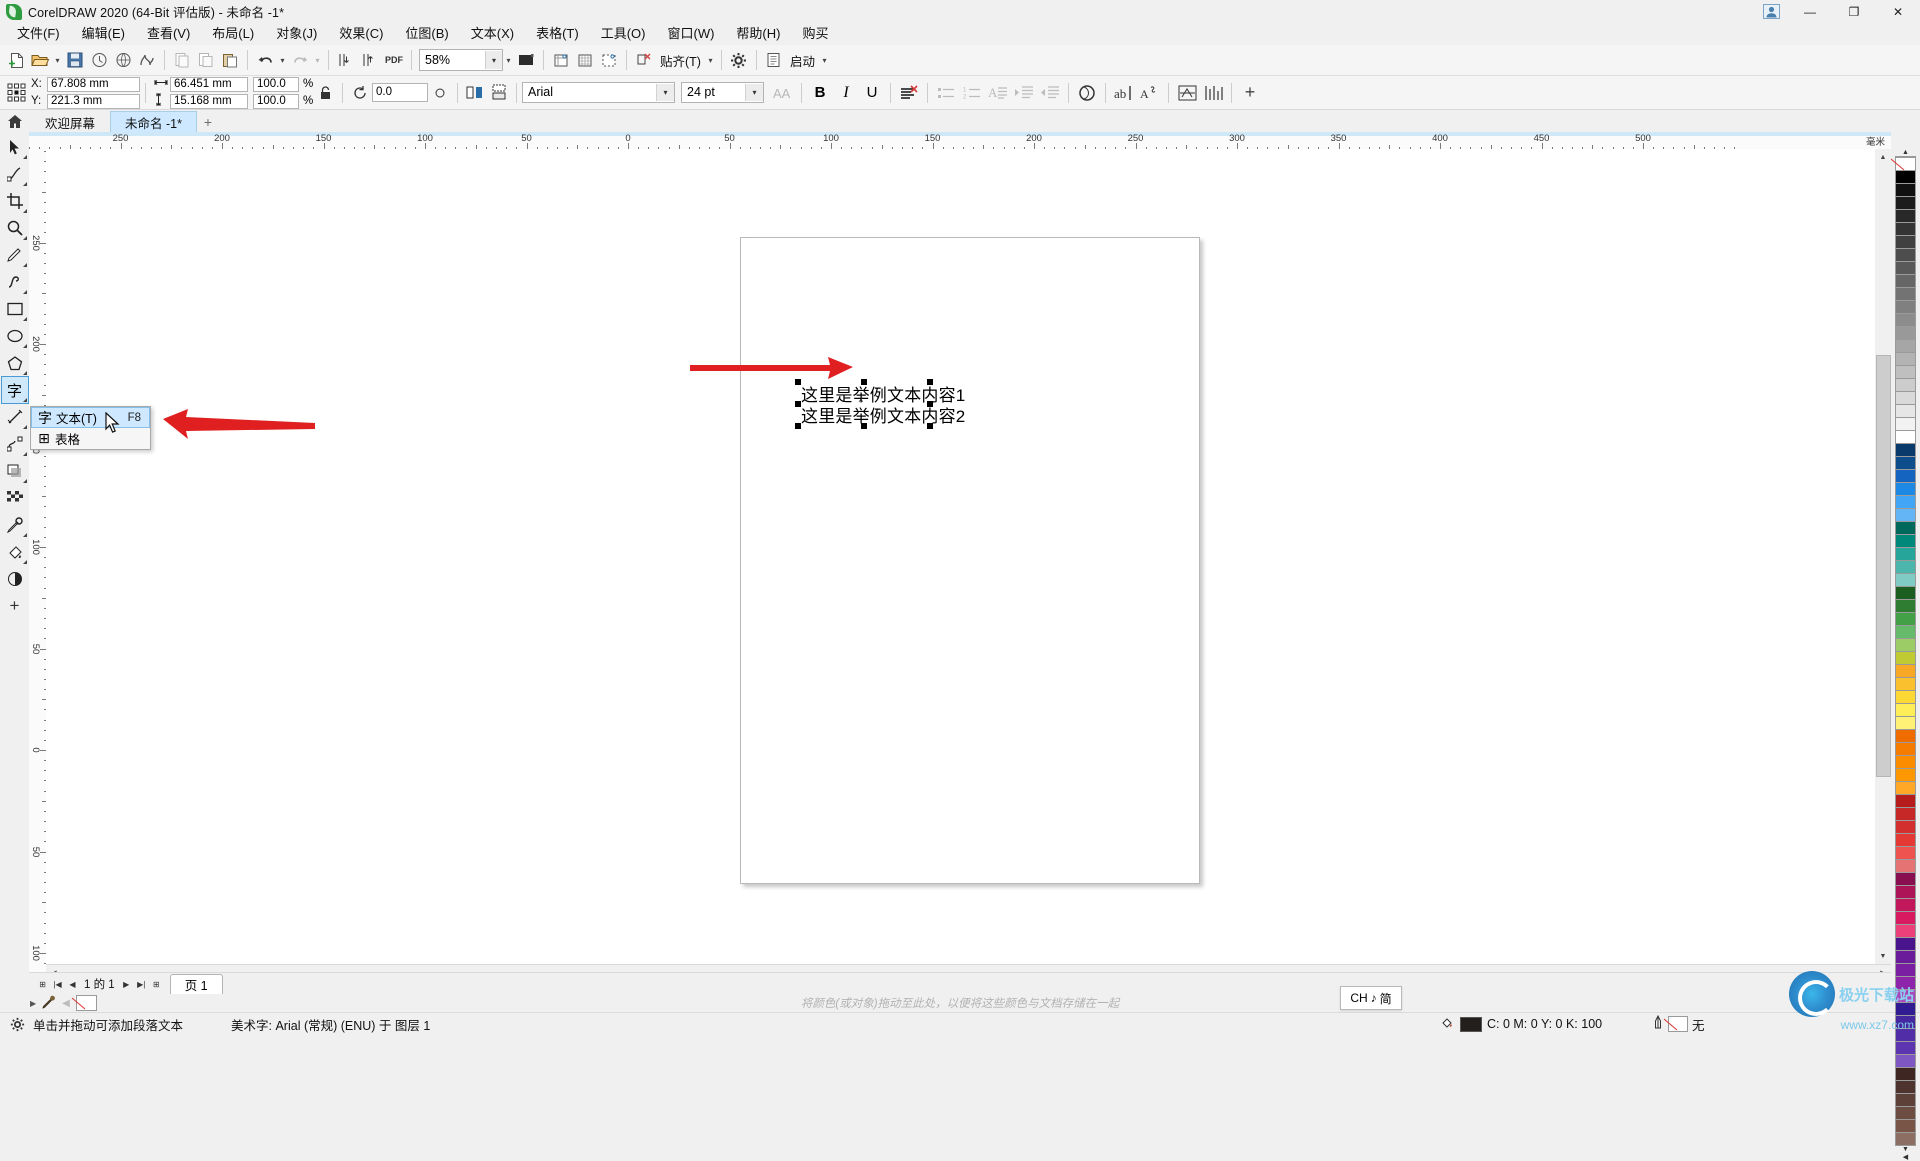  I want to click on text-selection-group: 这里是举例文本内容1 这里是举例文本内容2, so click(883, 406).